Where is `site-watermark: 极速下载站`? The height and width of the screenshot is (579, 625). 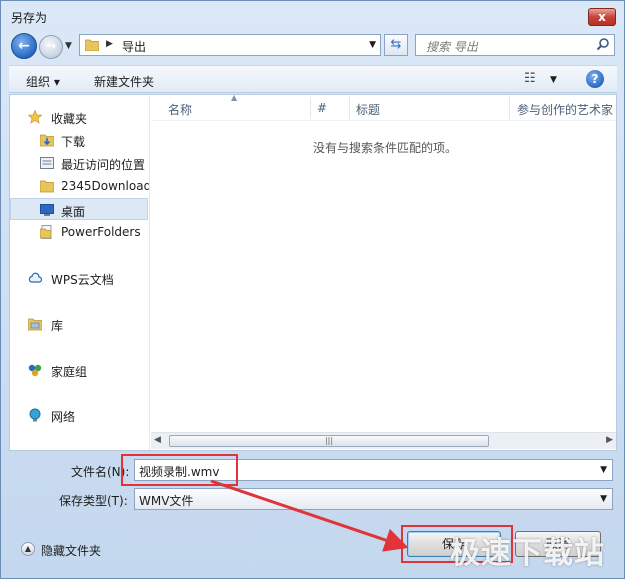
site-watermark: 极速下载站 is located at coordinates (527, 553).